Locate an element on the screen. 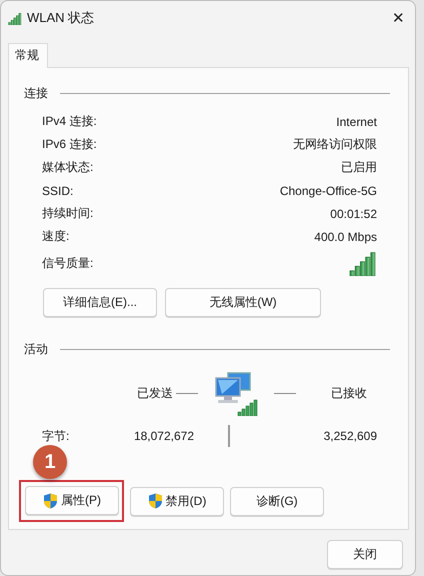  field-value: Internet is located at coordinates (356, 121).